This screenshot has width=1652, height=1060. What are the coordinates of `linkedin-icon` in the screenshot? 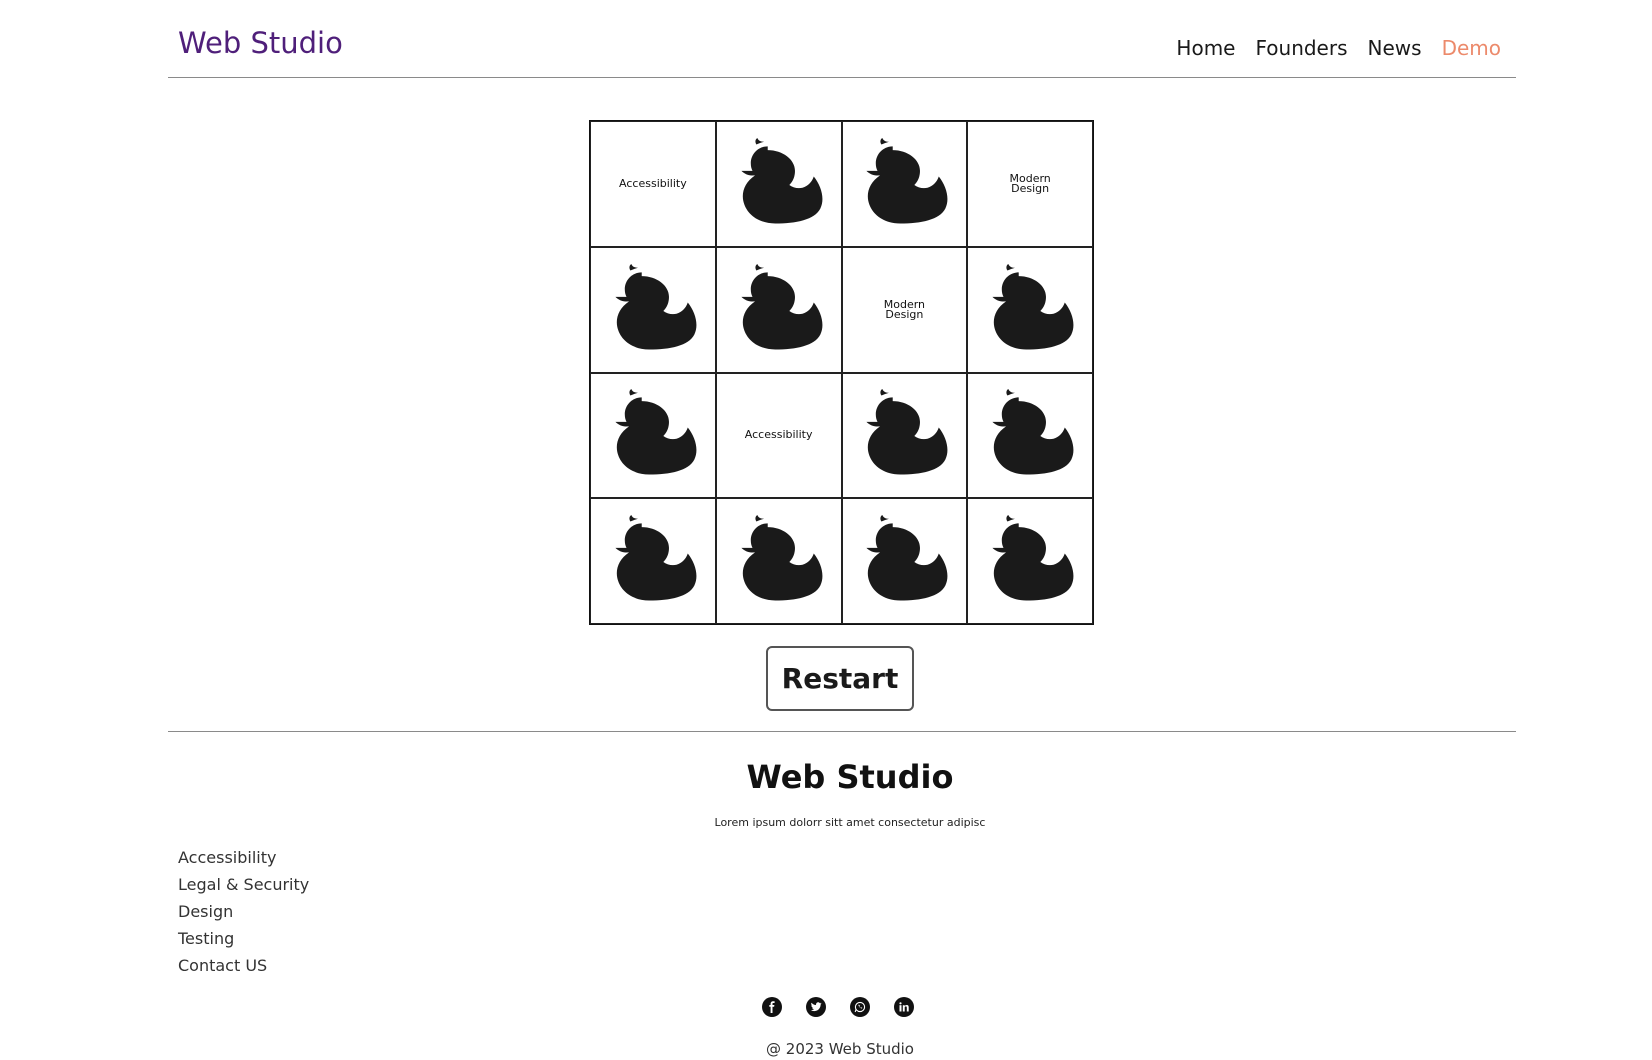 It's located at (904, 1007).